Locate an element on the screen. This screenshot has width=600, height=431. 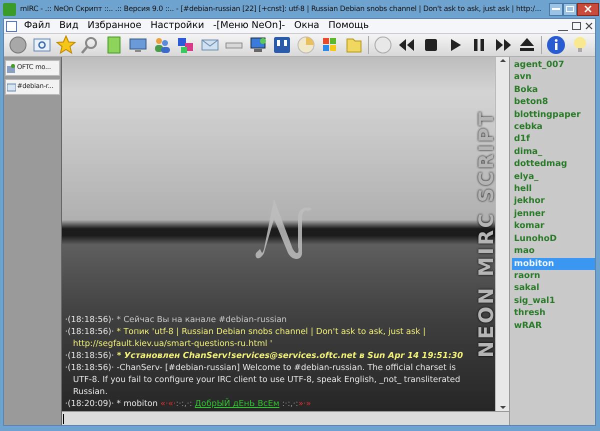
chat-message: ·(18:18:56)· -ChanServ- [#debian-russian] Welcome to #debian-russian. The official charset is UTF-8. If you fail to configure your IRC client to use UTF-8, speak English, _not_ transliterated Russian. is located at coordinates (263, 379).